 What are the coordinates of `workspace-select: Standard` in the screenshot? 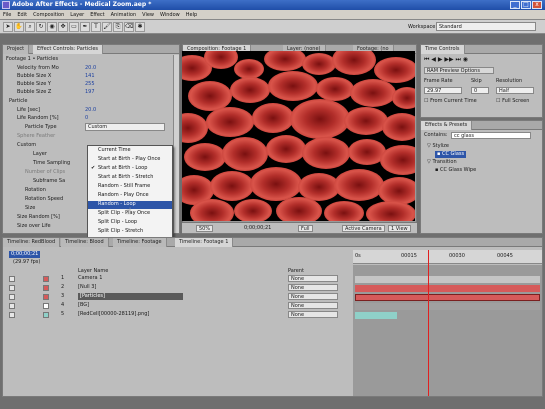 It's located at (486, 26).